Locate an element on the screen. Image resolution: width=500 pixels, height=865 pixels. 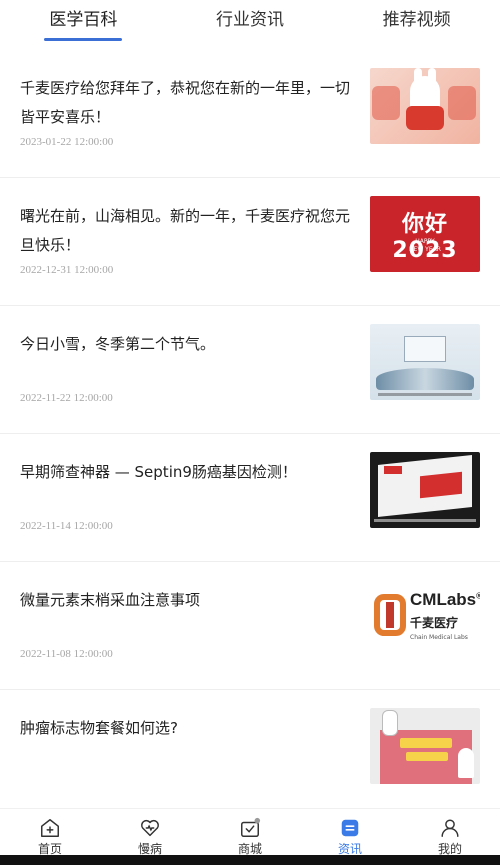
article-thumbnail: CMLabs® 千麦医疗 Chain Medical Labs is located at coordinates (425, 618).